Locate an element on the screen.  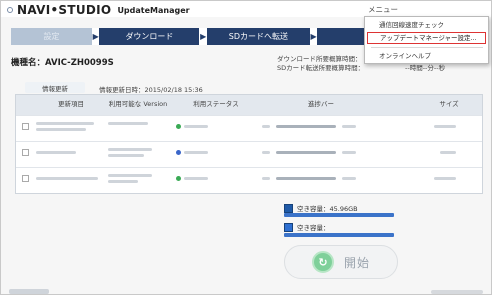
sd-card-icon is located at coordinates (288, 227).